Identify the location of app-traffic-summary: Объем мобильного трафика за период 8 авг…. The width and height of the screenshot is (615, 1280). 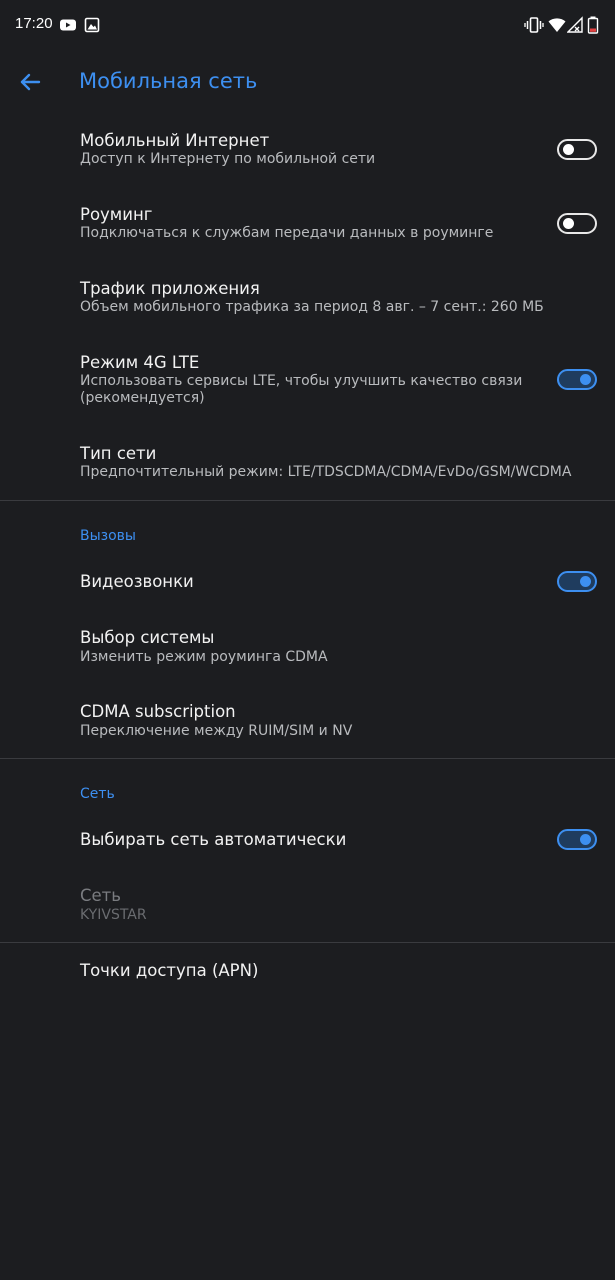
(312, 307).